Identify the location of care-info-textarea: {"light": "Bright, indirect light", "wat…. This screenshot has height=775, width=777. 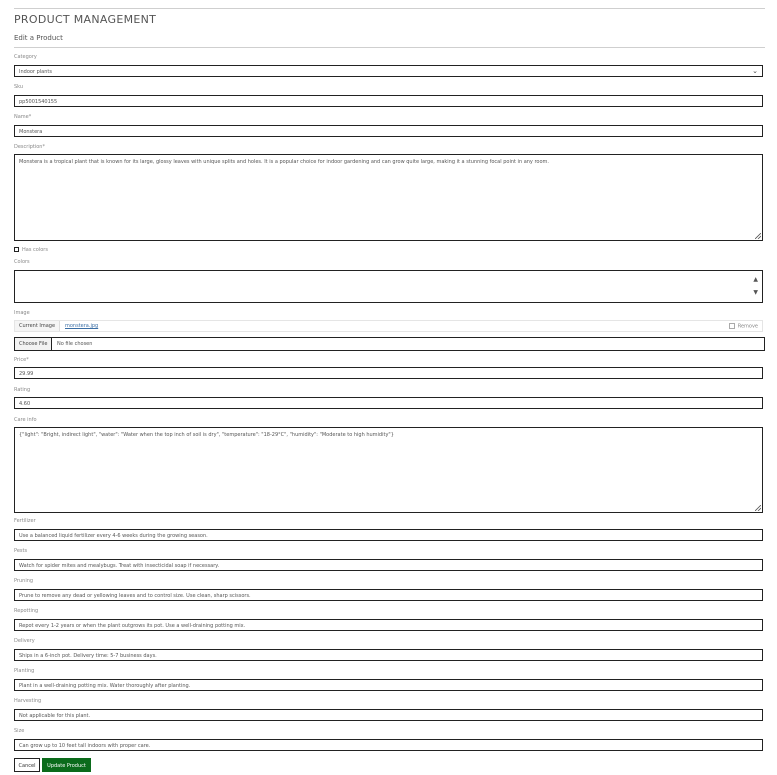
(388, 470).